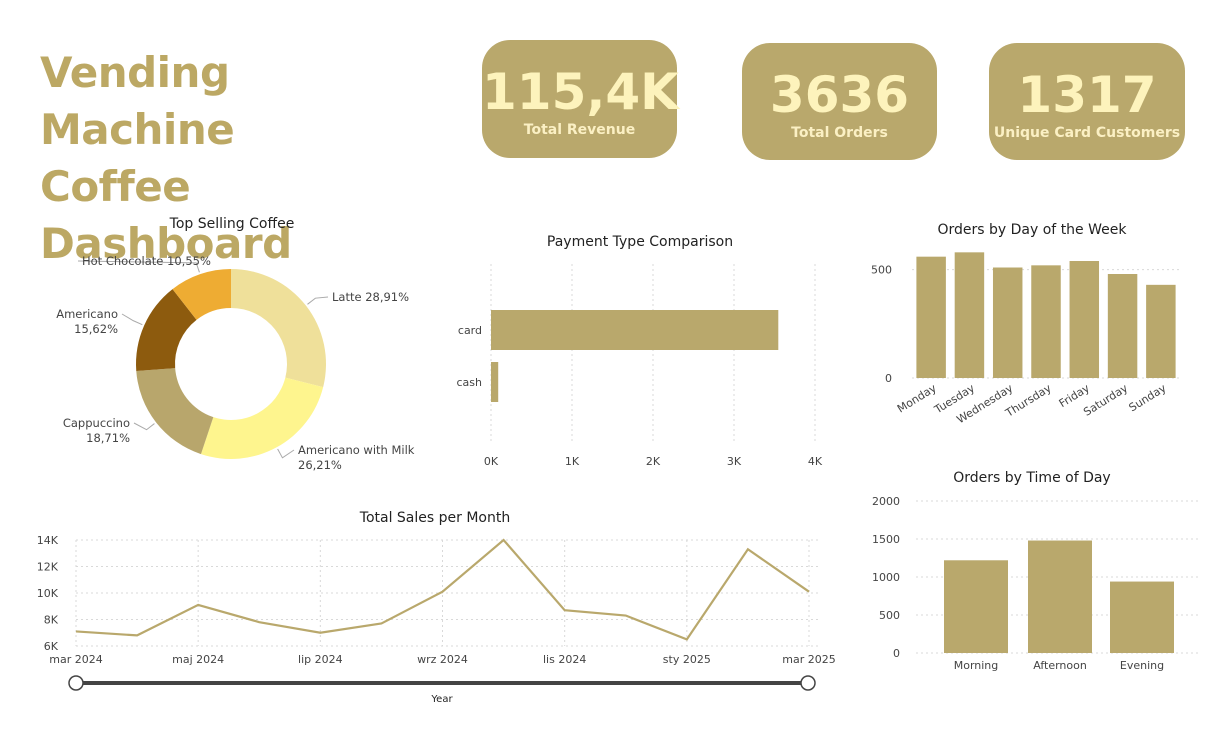 This screenshot has width=1232, height=729. What do you see at coordinates (48, 540) in the screenshot?
I see `y-tick-label: 14K` at bounding box center [48, 540].